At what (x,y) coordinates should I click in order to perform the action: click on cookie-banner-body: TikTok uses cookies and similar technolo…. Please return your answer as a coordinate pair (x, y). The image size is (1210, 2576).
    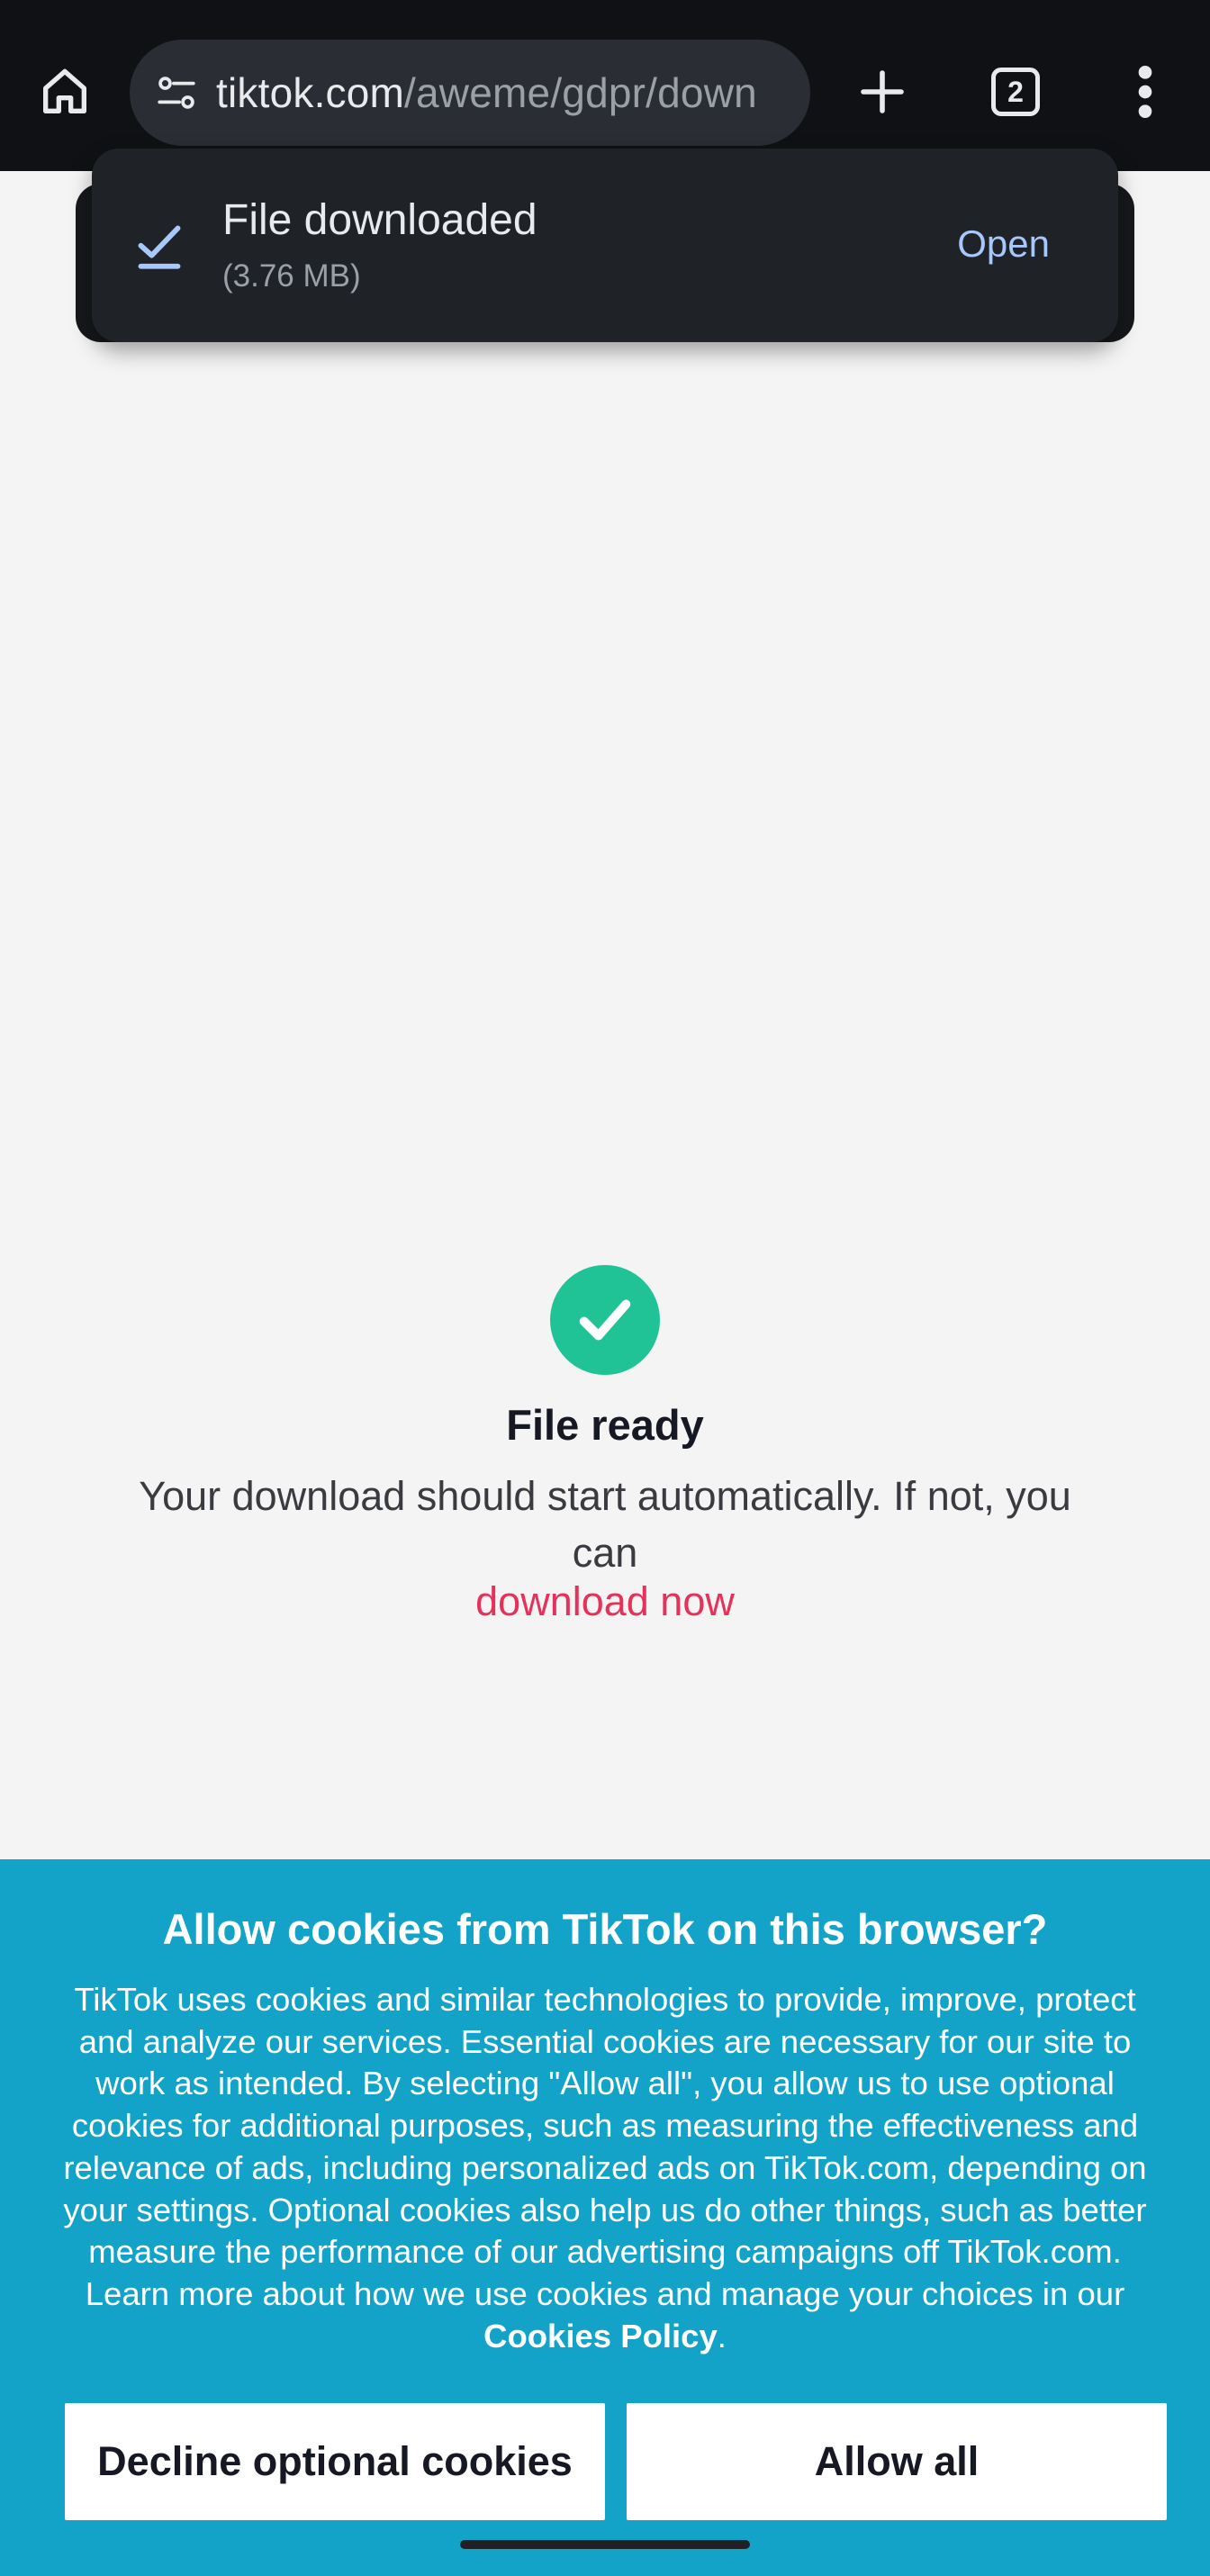
    Looking at the image, I should click on (605, 2168).